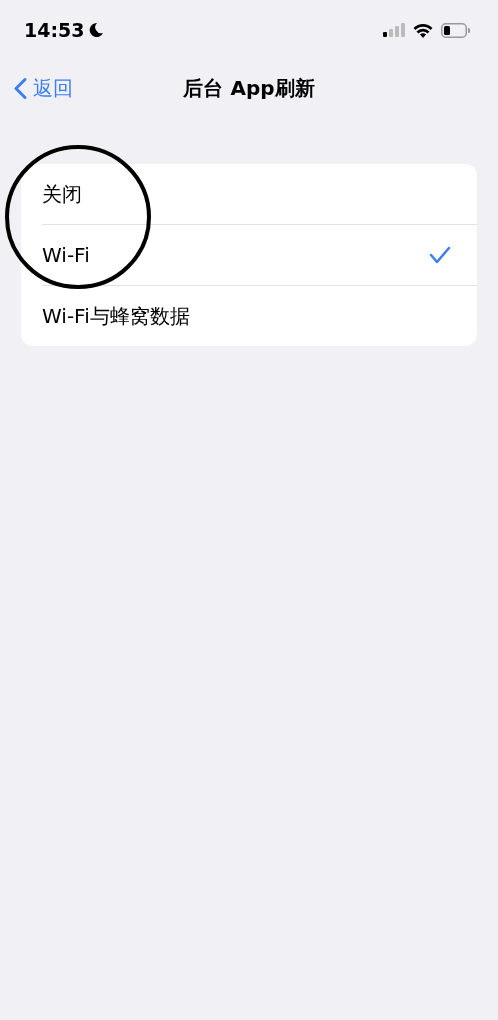  What do you see at coordinates (66, 255) in the screenshot?
I see `option-label: Wi-Fi` at bounding box center [66, 255].